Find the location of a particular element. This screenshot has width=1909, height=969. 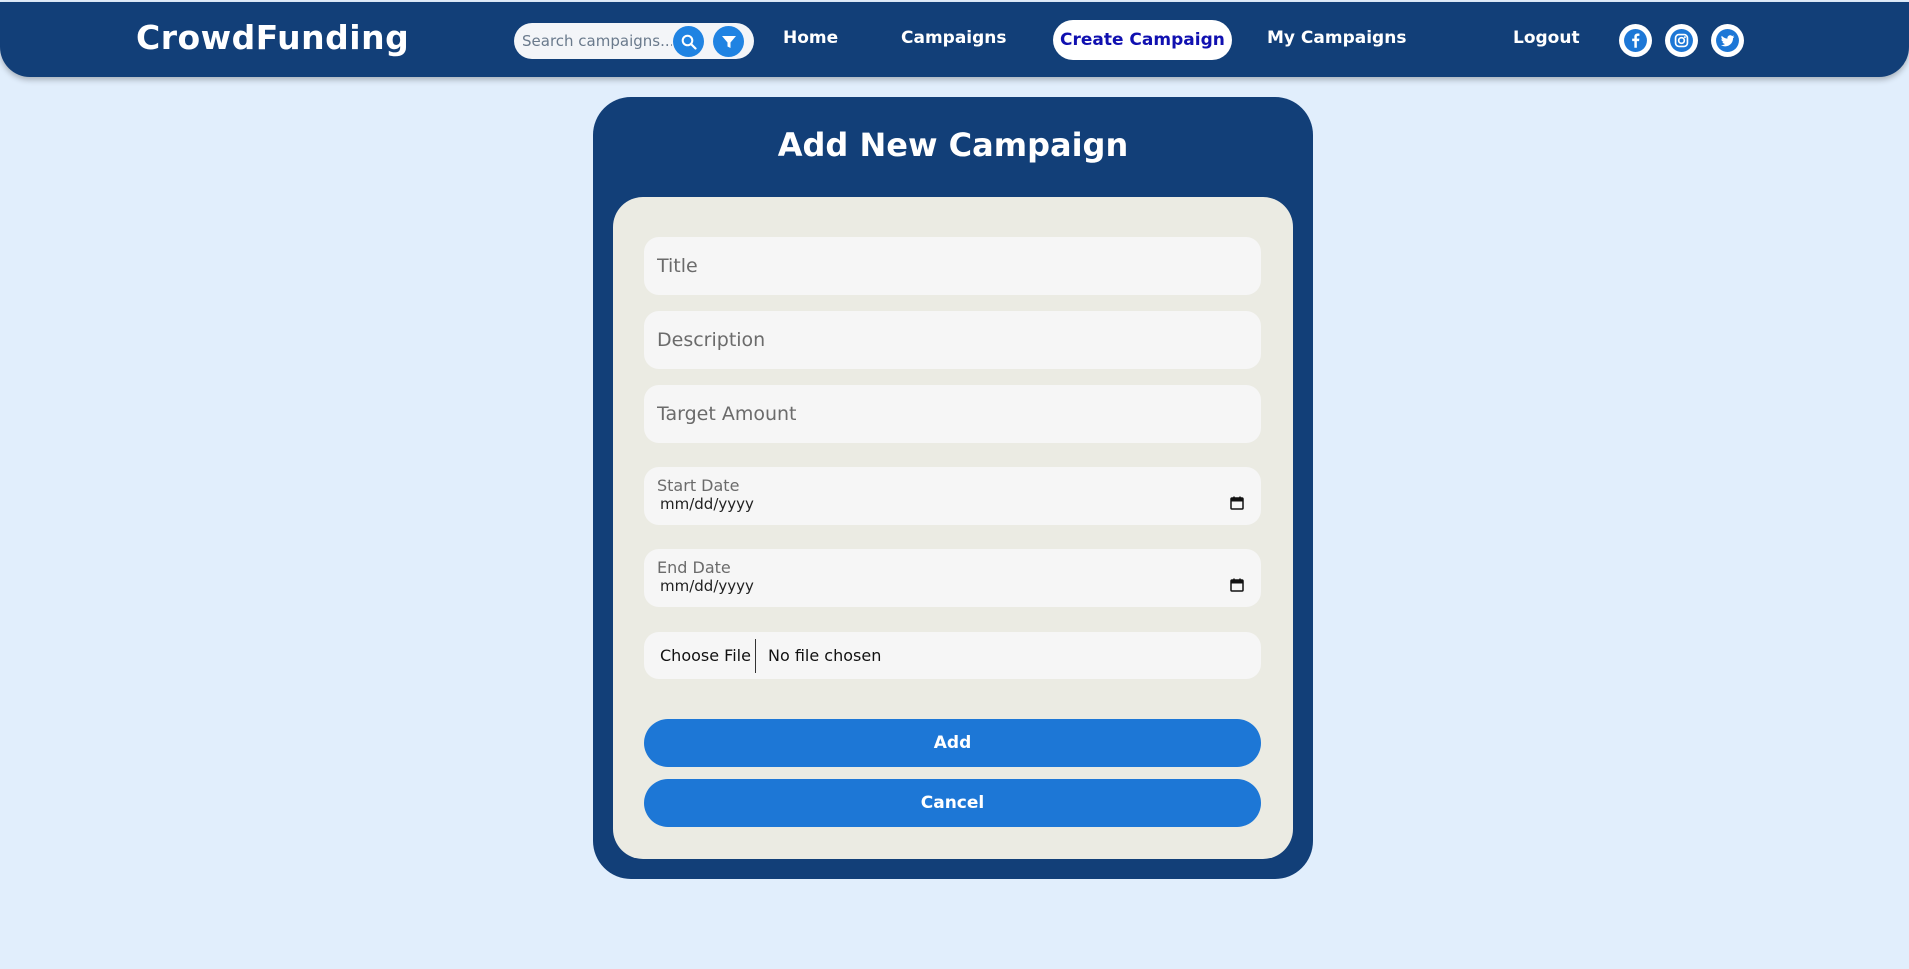

site-logo: CrowdFunding is located at coordinates (272, 37).